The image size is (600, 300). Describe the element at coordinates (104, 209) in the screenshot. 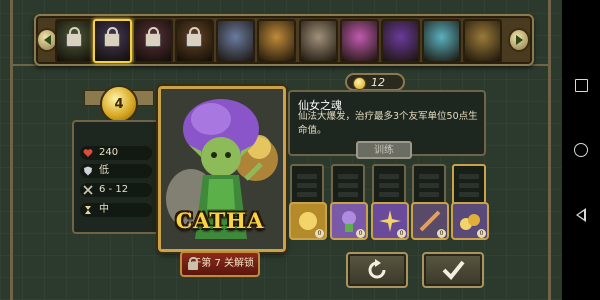

I see `stat-respawn-value: 中` at that location.